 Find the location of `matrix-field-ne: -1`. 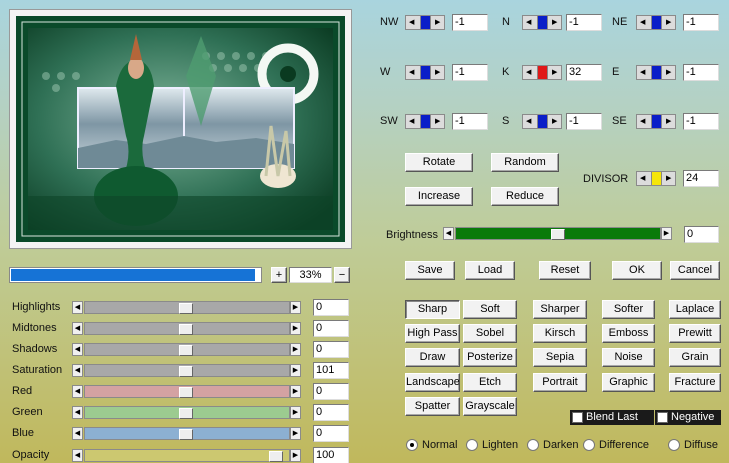

matrix-field-ne: -1 is located at coordinates (701, 22).